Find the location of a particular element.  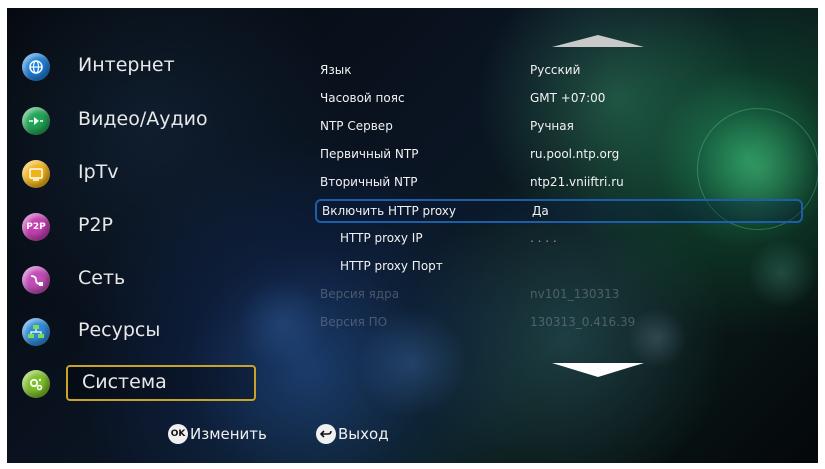

gears-icon is located at coordinates (36, 384).